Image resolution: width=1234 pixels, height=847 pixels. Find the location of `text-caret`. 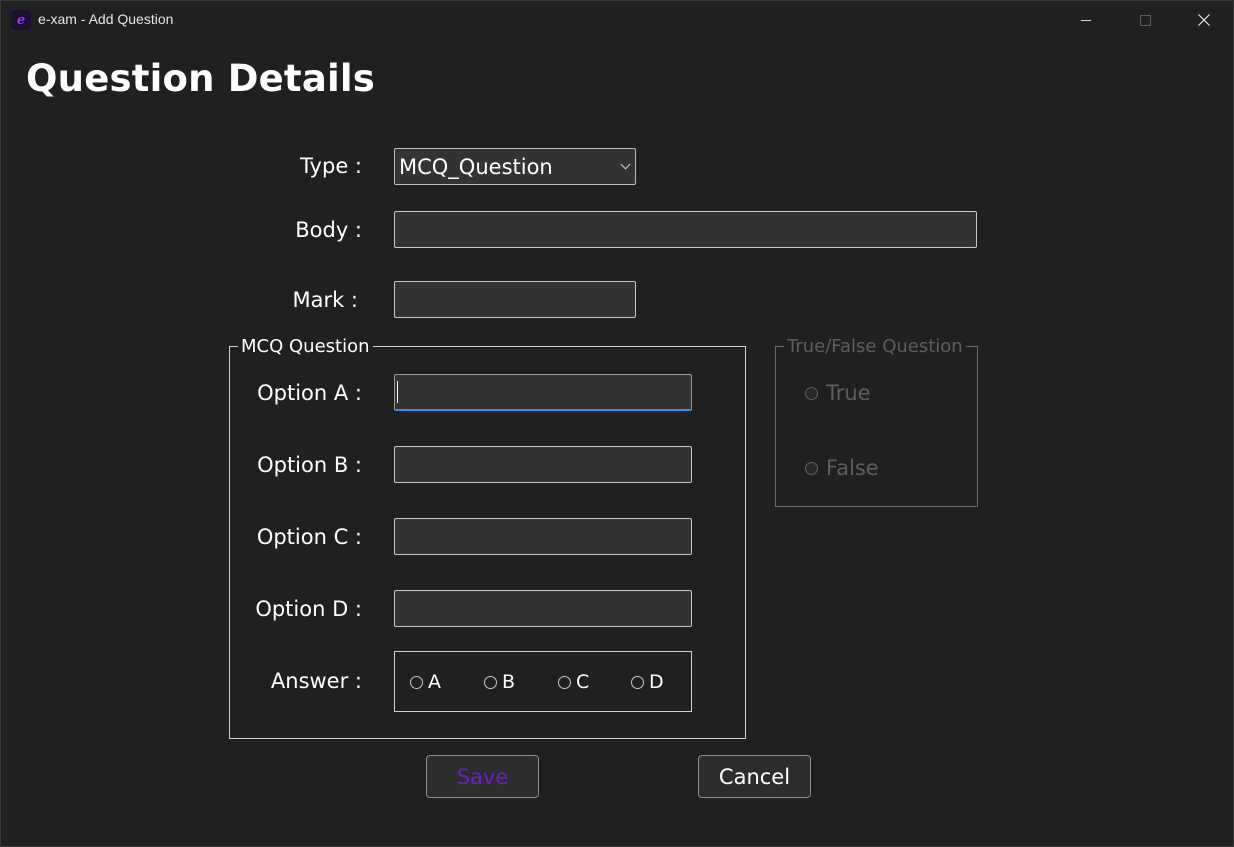

text-caret is located at coordinates (397, 392).